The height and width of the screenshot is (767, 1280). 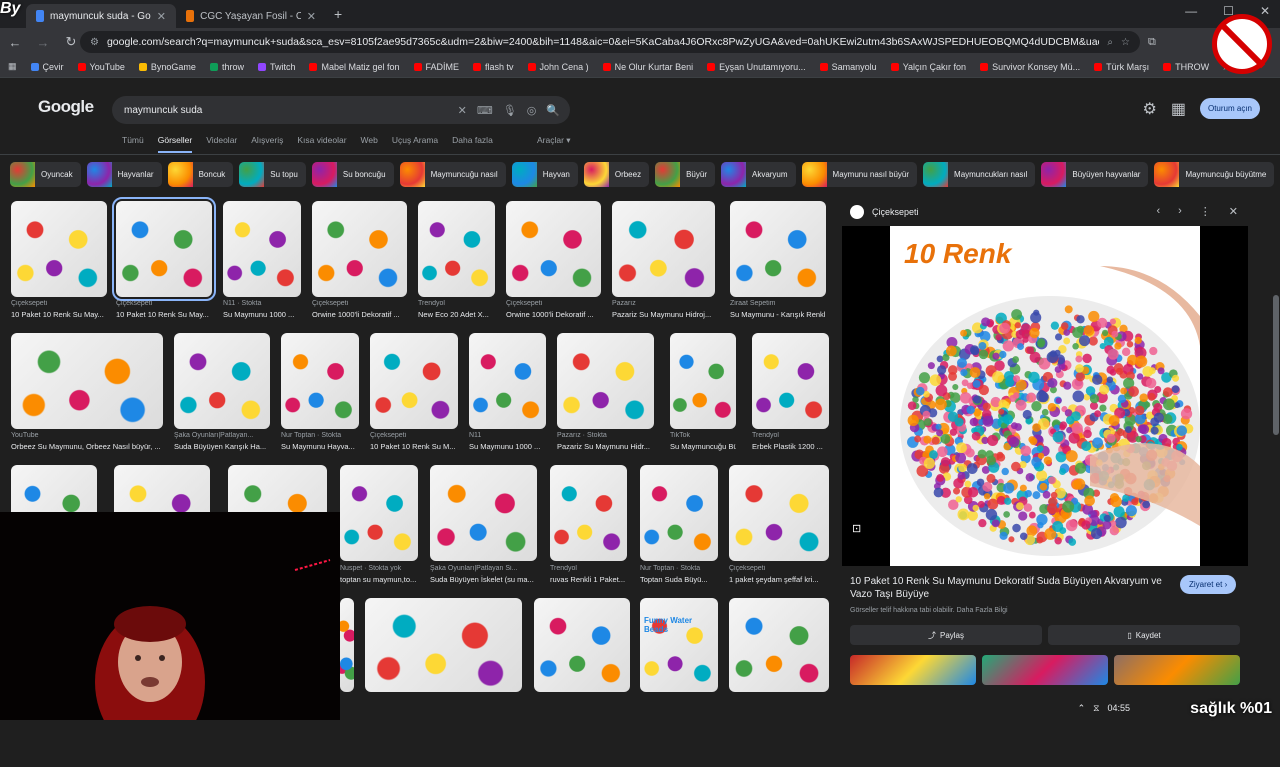 I want to click on google-logo: Google, so click(x=66, y=107).